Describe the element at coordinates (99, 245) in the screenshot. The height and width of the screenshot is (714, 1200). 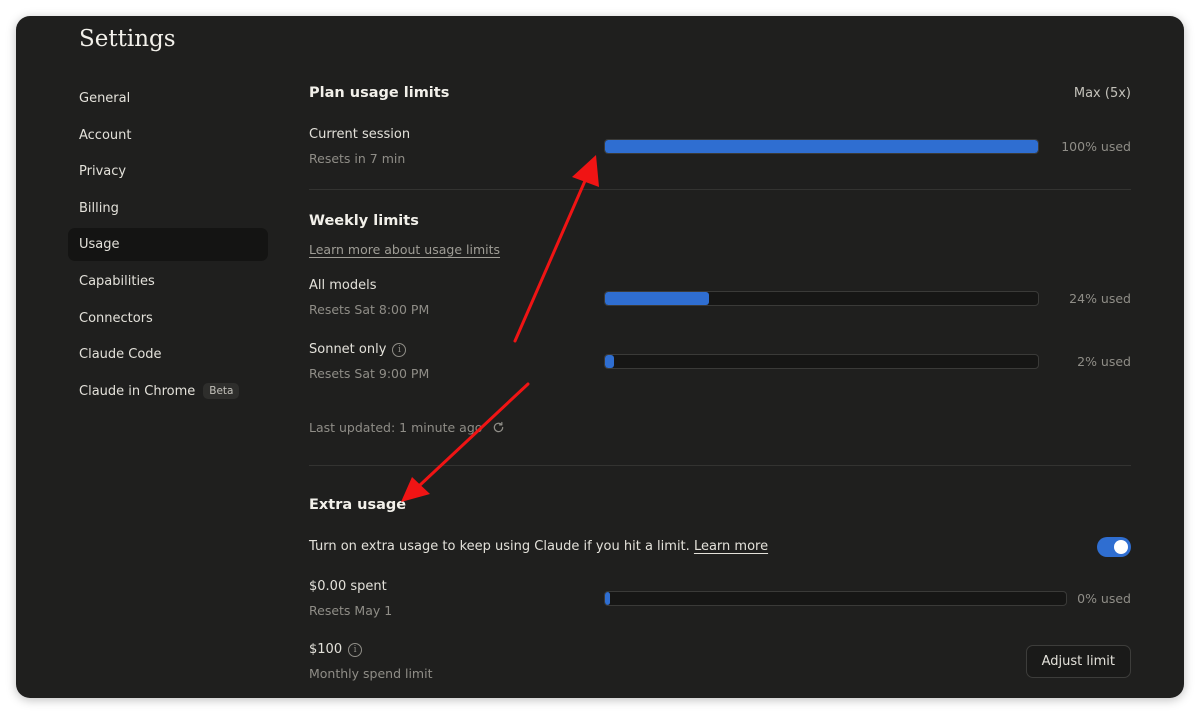
I see `sidebar-item-label: Usage` at that location.